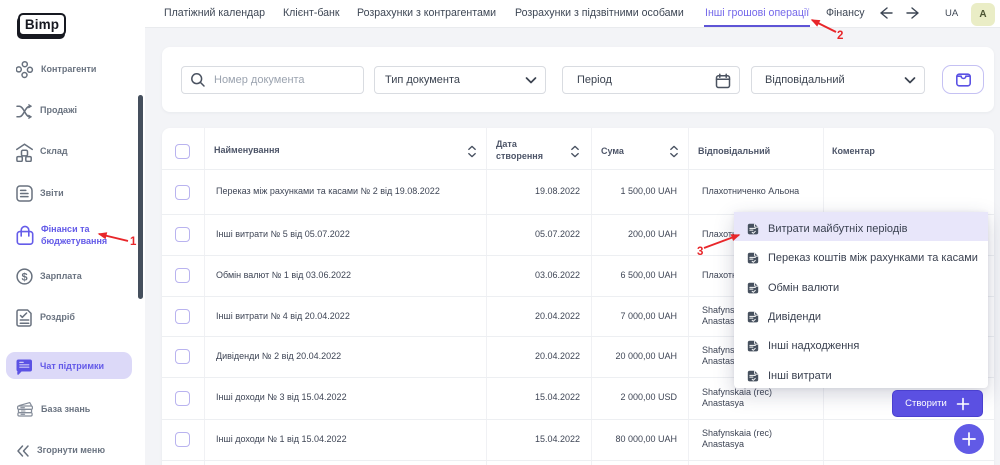 The height and width of the screenshot is (465, 1000). Describe the element at coordinates (133, 242) in the screenshot. I see `svg-text: 1` at that location.